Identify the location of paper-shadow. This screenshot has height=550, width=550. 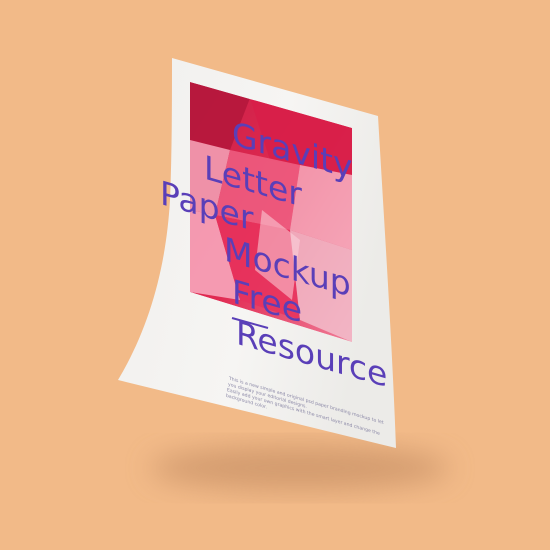
(300, 468).